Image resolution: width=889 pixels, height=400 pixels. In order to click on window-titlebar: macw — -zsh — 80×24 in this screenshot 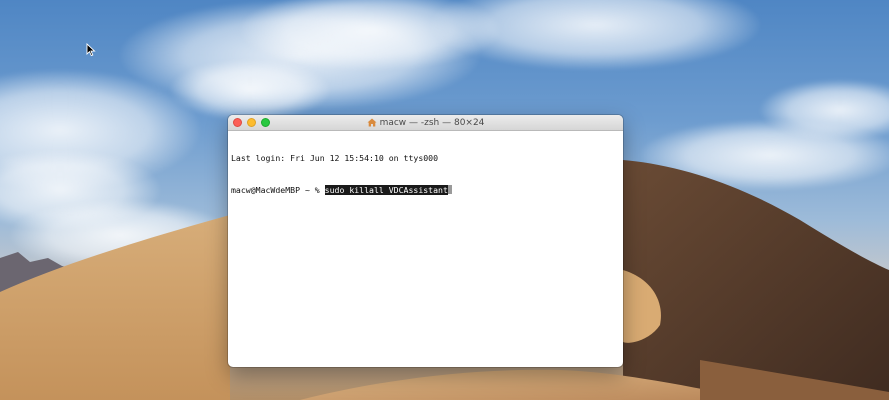, I will do `click(425, 123)`.